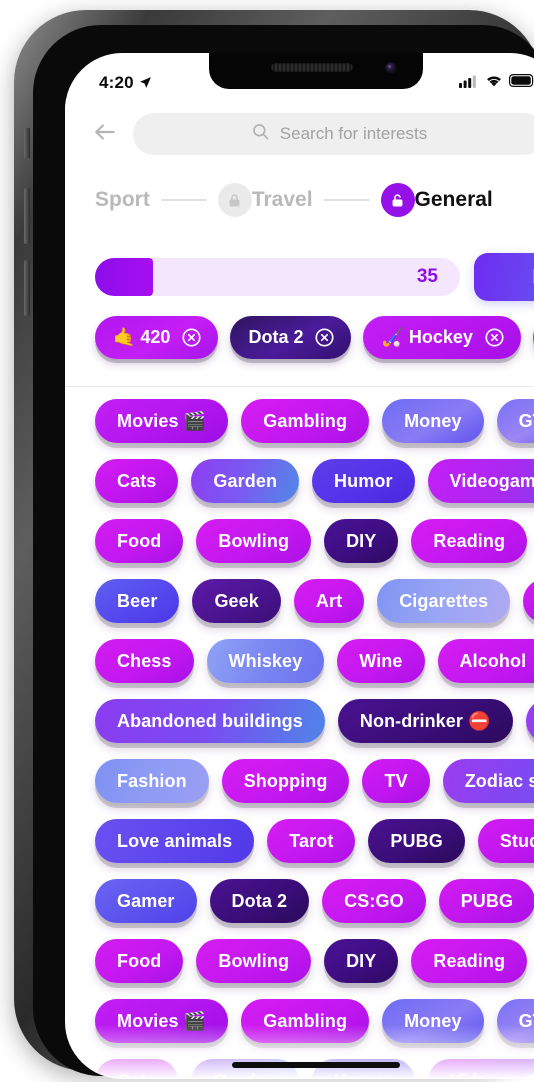 The width and height of the screenshot is (534, 1082). What do you see at coordinates (210, 721) in the screenshot?
I see `interest-tag: Abandoned buildings` at bounding box center [210, 721].